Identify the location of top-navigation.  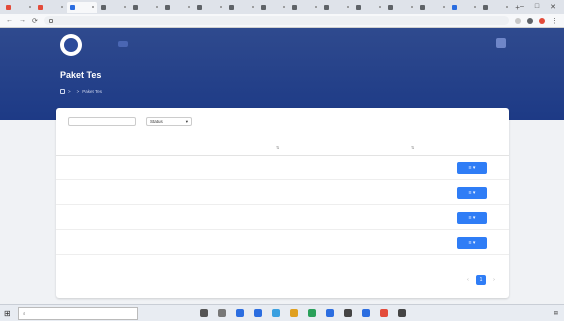
(282, 44).